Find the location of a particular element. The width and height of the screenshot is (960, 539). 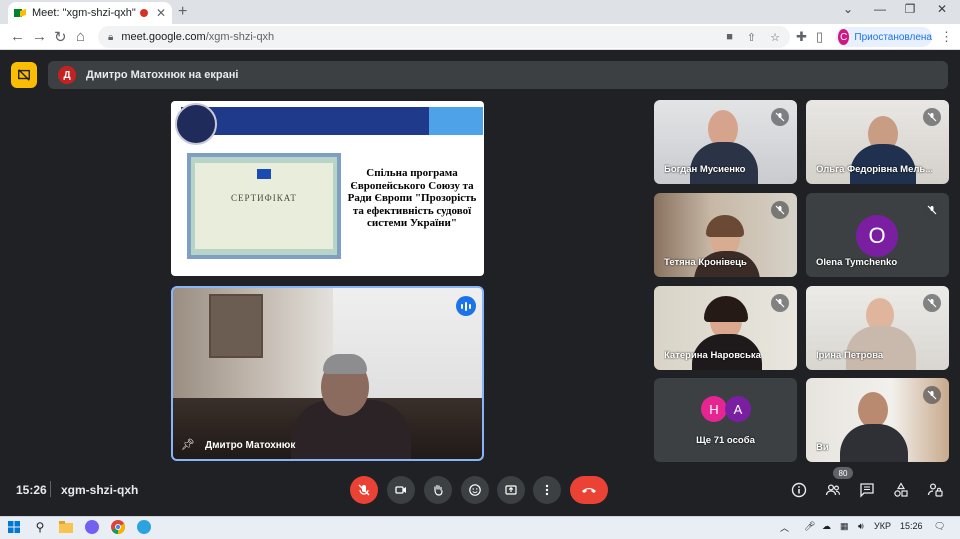

speaking-indicator-icon is located at coordinates (466, 306).